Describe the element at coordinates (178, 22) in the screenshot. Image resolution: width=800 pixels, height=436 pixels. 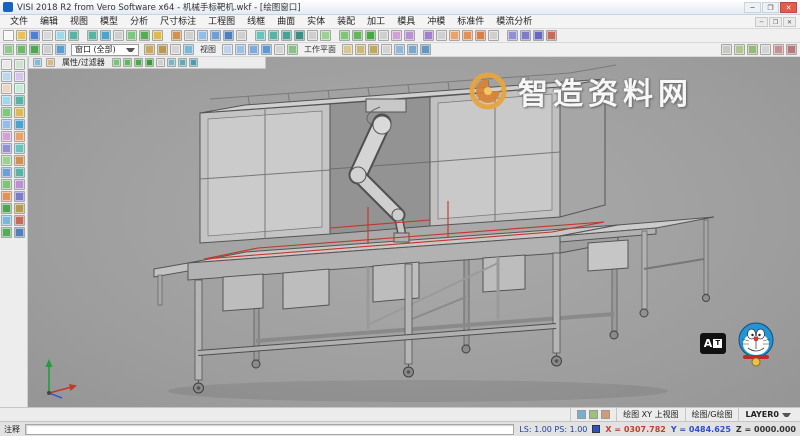
I see `menu-item: 尺寸标注` at that location.